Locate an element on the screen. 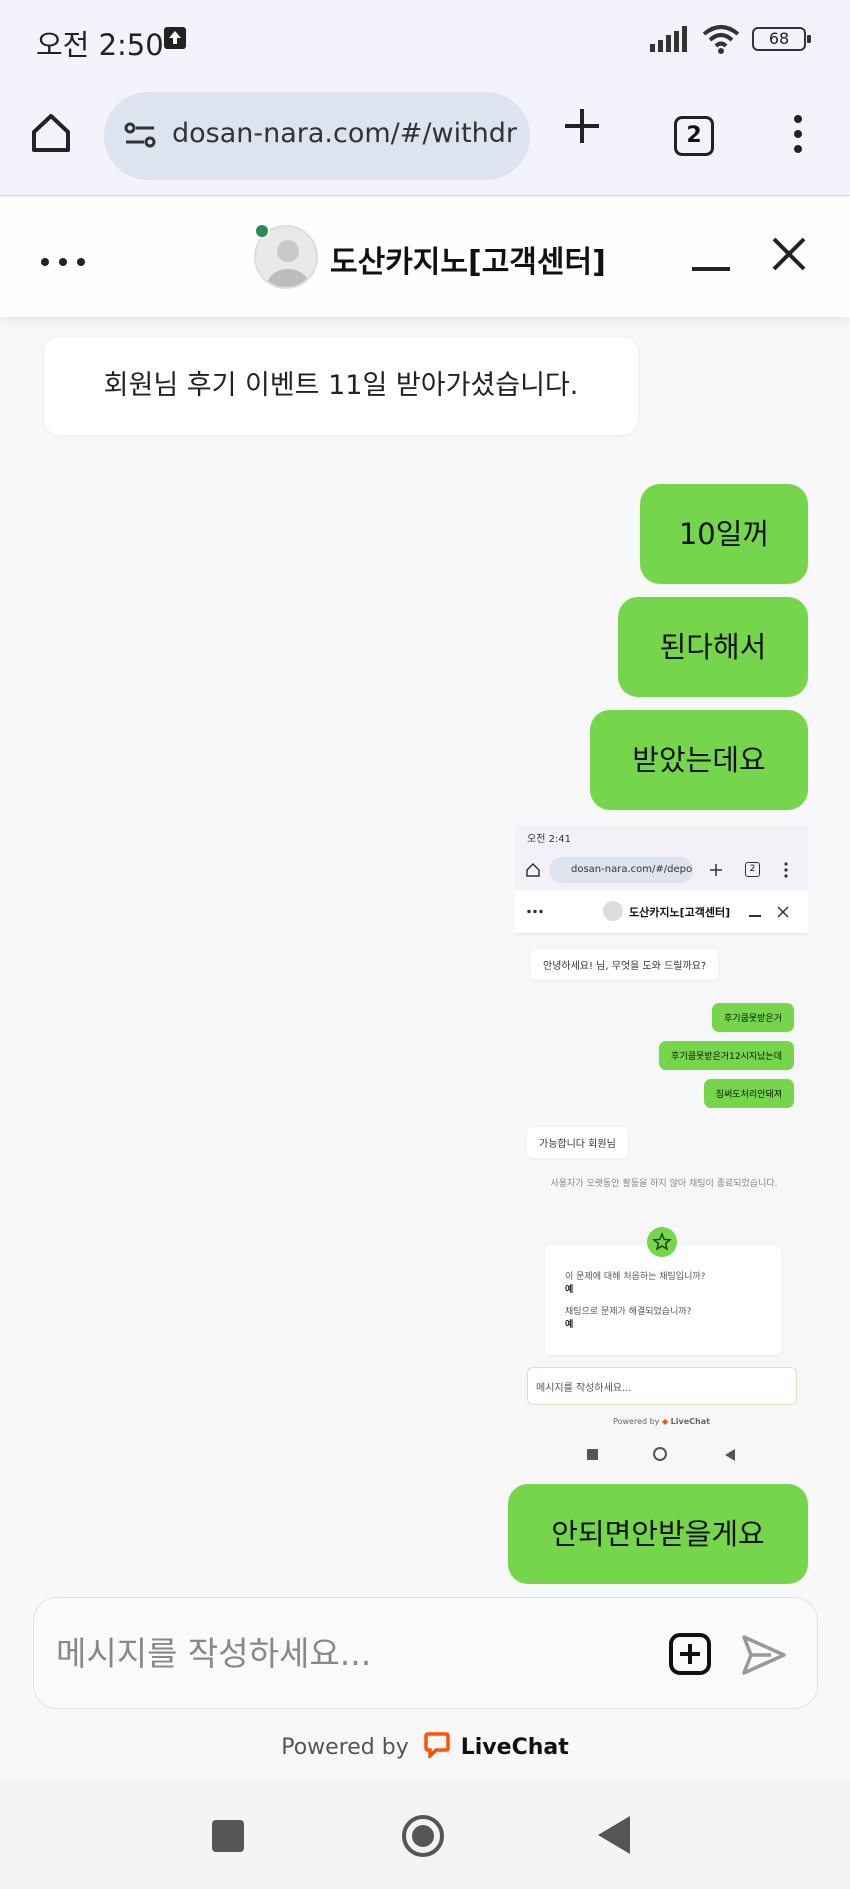 This screenshot has height=1889, width=850. attachment-user-message: 짐써도처리안돼져 is located at coordinates (748, 1093).